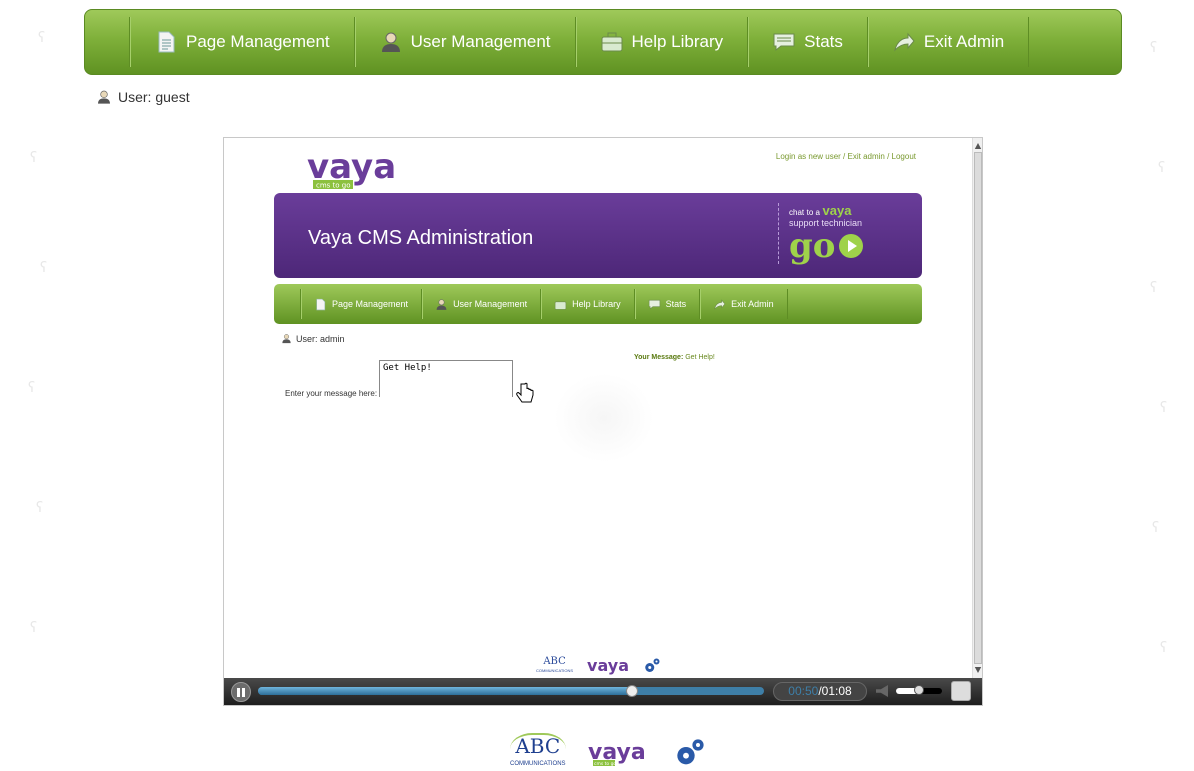  I want to click on scroll-thumb, so click(978, 408).